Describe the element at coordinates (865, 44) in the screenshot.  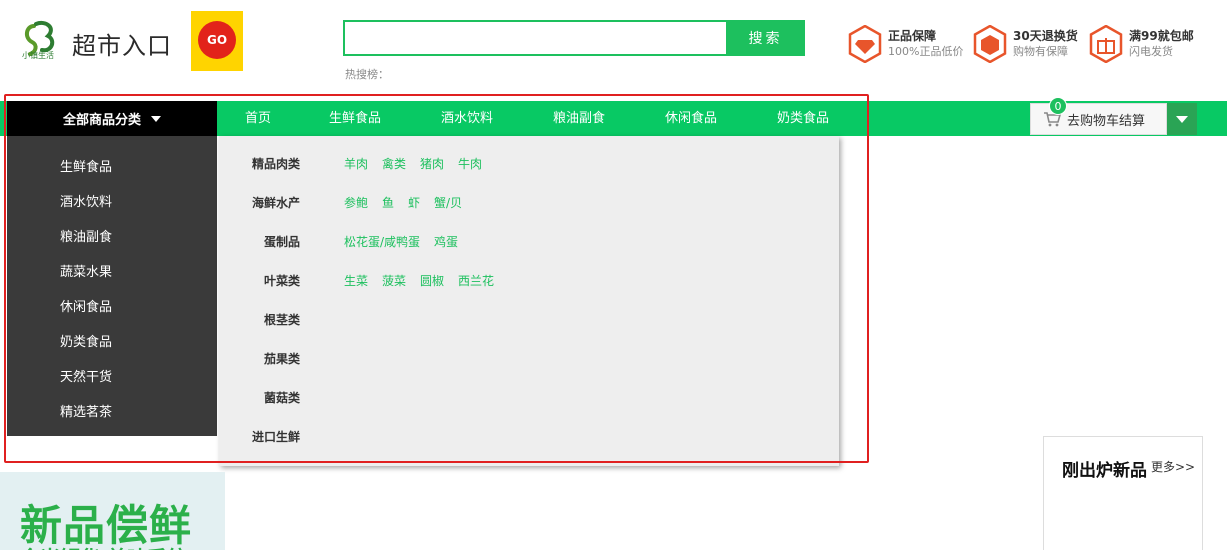
I see `diamond-icon` at that location.